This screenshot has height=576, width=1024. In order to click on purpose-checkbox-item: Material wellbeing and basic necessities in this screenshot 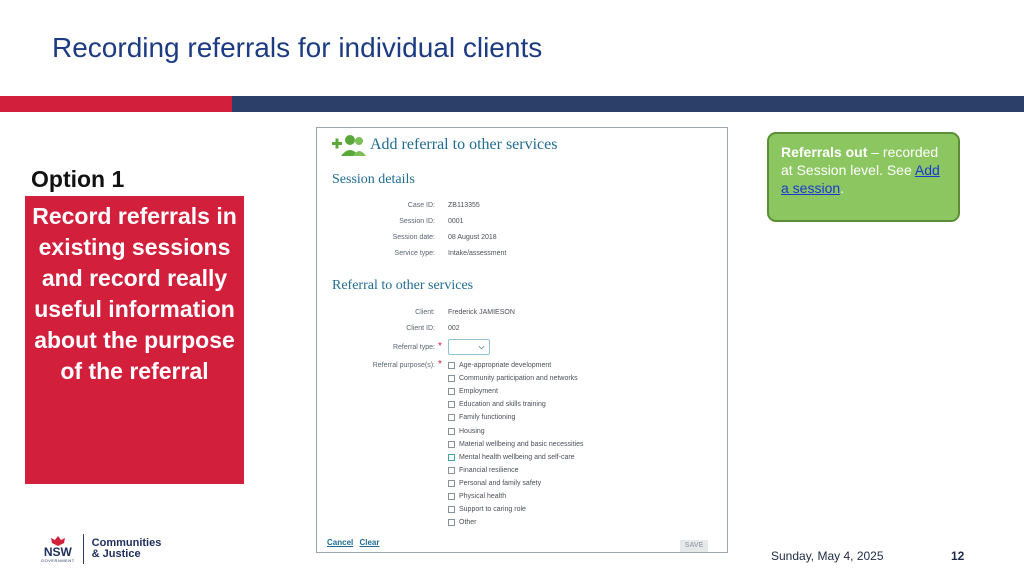, I will do `click(516, 444)`.